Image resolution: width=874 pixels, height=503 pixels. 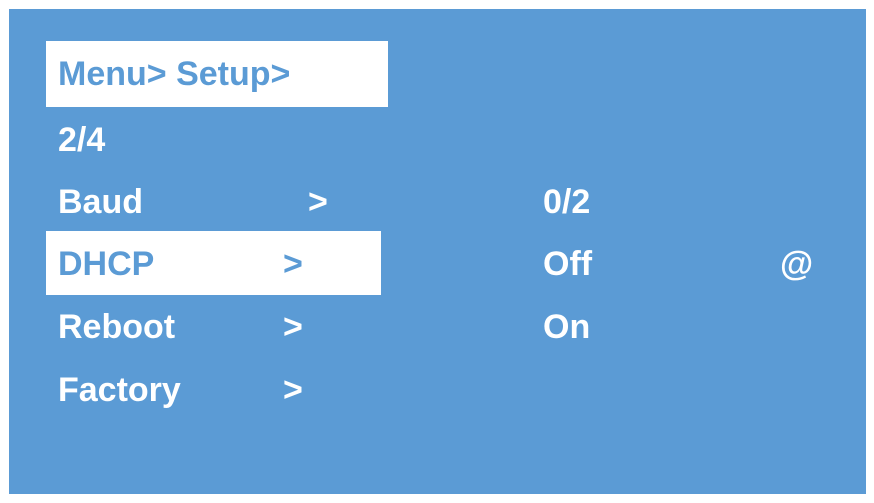 I want to click on menu-item-label: Factory, so click(x=119, y=390).